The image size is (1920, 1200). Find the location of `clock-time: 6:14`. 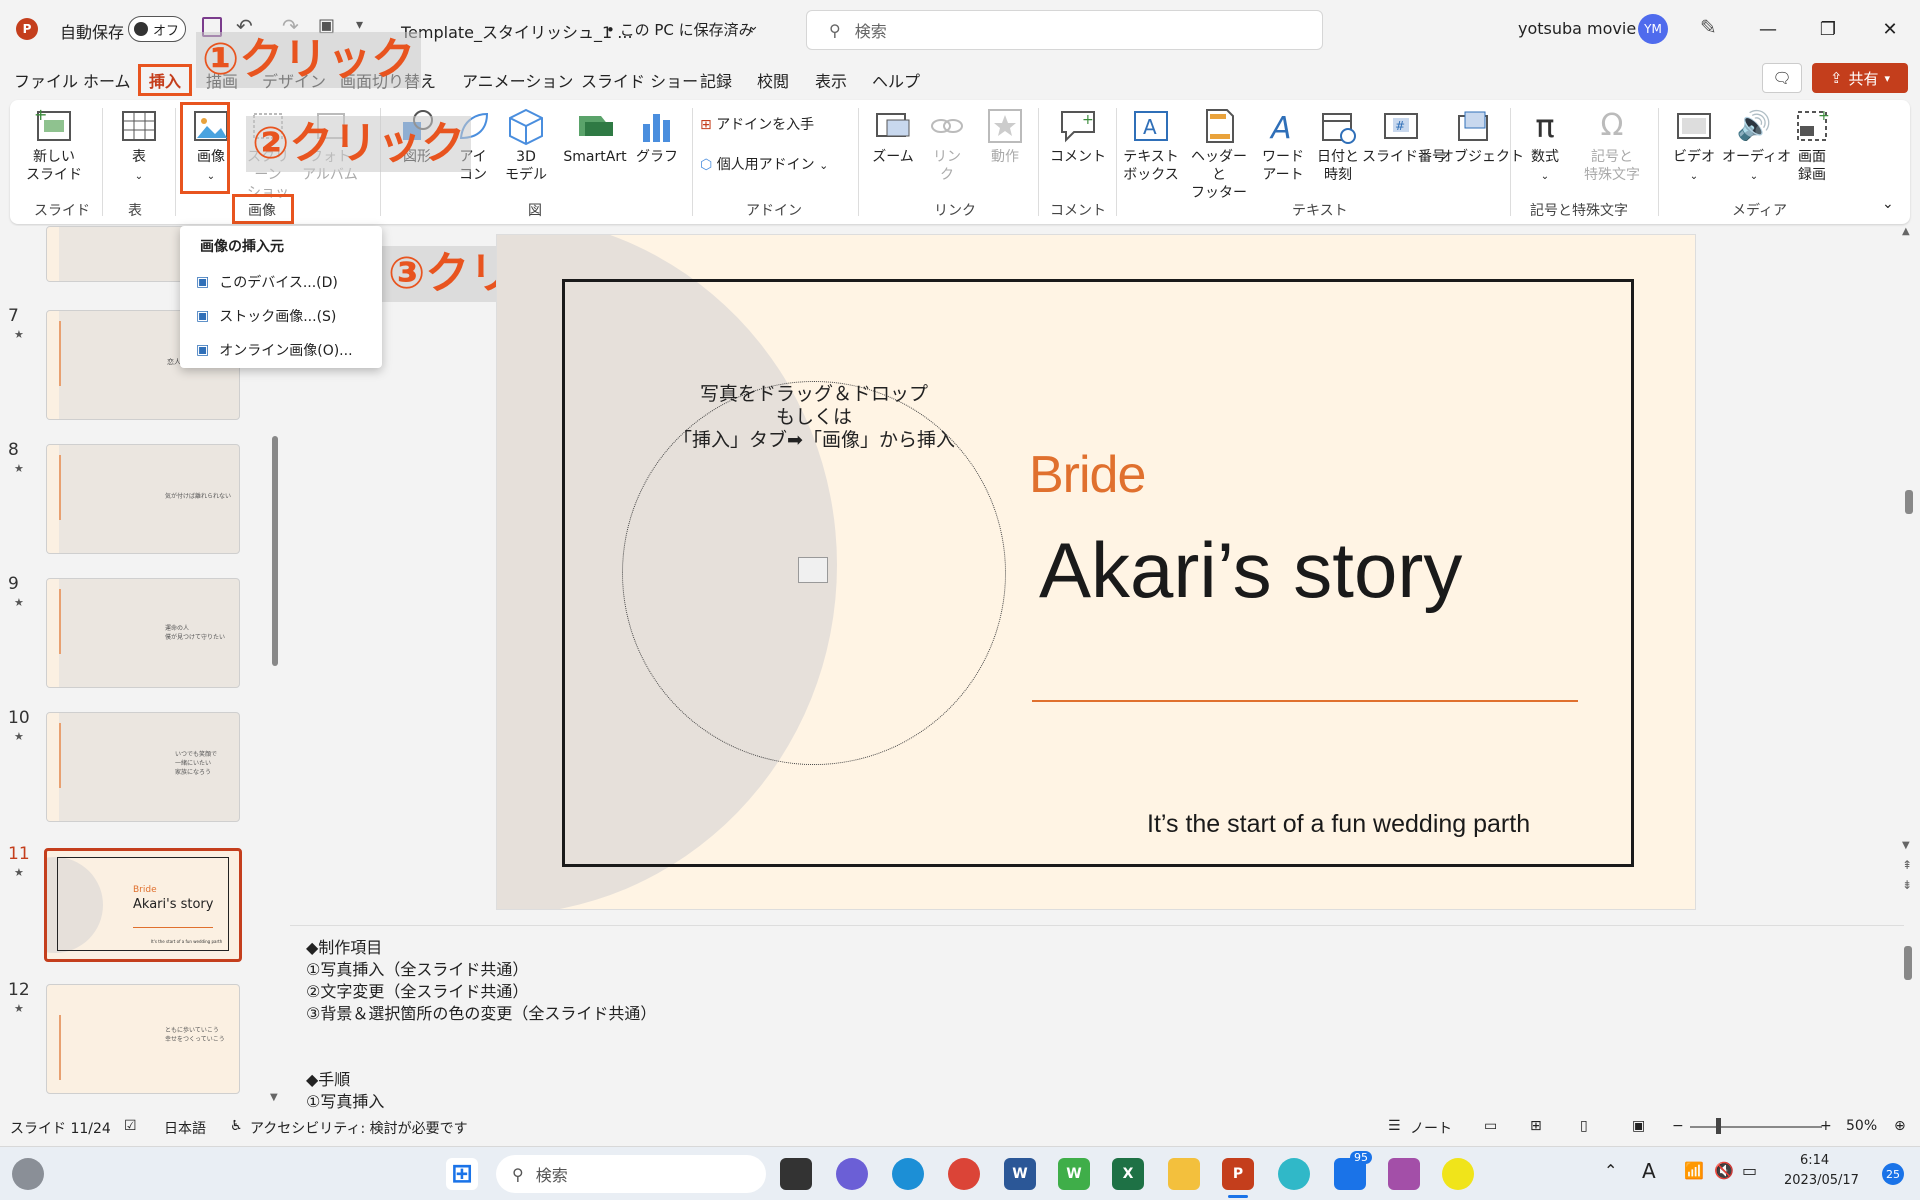

clock-time: 6:14 is located at coordinates (1814, 1160).